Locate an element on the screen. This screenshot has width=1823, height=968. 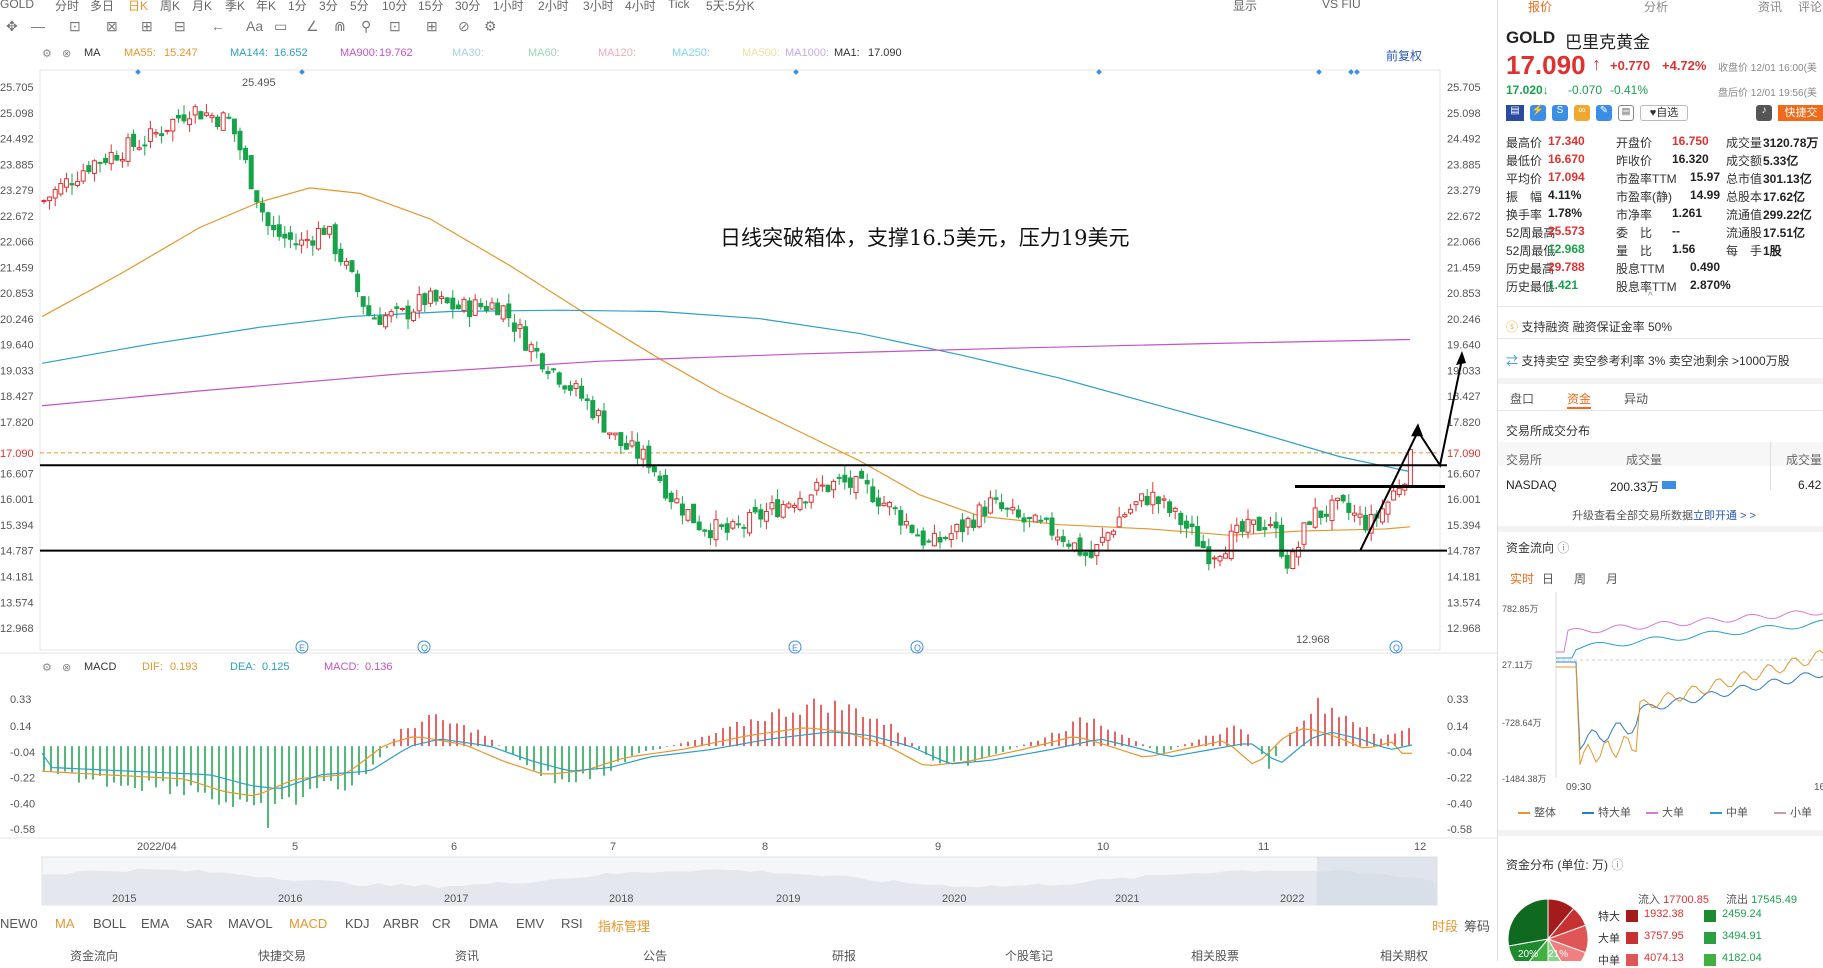
indicator-tab-12: RSI is located at coordinates (572, 923).